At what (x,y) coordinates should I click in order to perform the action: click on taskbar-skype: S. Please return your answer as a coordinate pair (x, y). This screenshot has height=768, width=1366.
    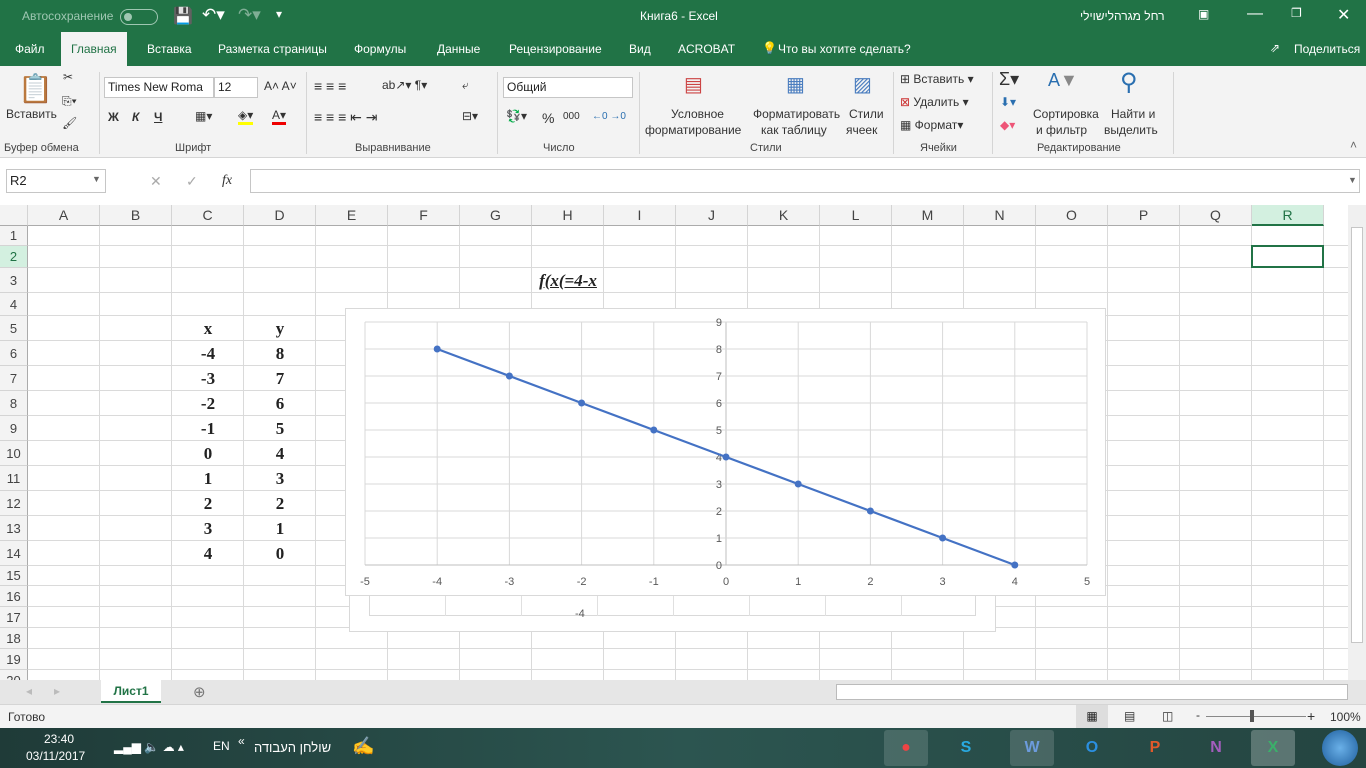
    Looking at the image, I should click on (966, 748).